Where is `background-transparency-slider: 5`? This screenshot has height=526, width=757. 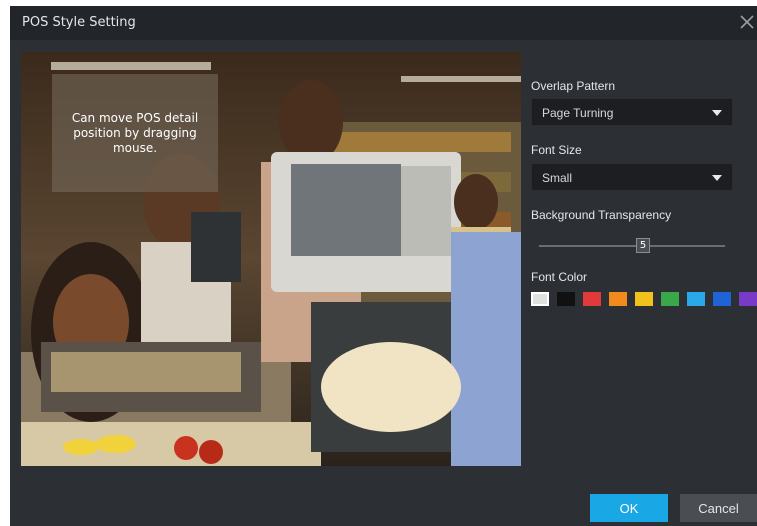
background-transparency-slider: 5 is located at coordinates (632, 247).